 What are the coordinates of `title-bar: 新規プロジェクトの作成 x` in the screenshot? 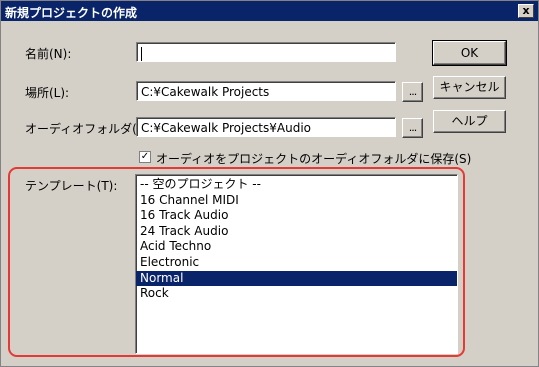 It's located at (269, 11).